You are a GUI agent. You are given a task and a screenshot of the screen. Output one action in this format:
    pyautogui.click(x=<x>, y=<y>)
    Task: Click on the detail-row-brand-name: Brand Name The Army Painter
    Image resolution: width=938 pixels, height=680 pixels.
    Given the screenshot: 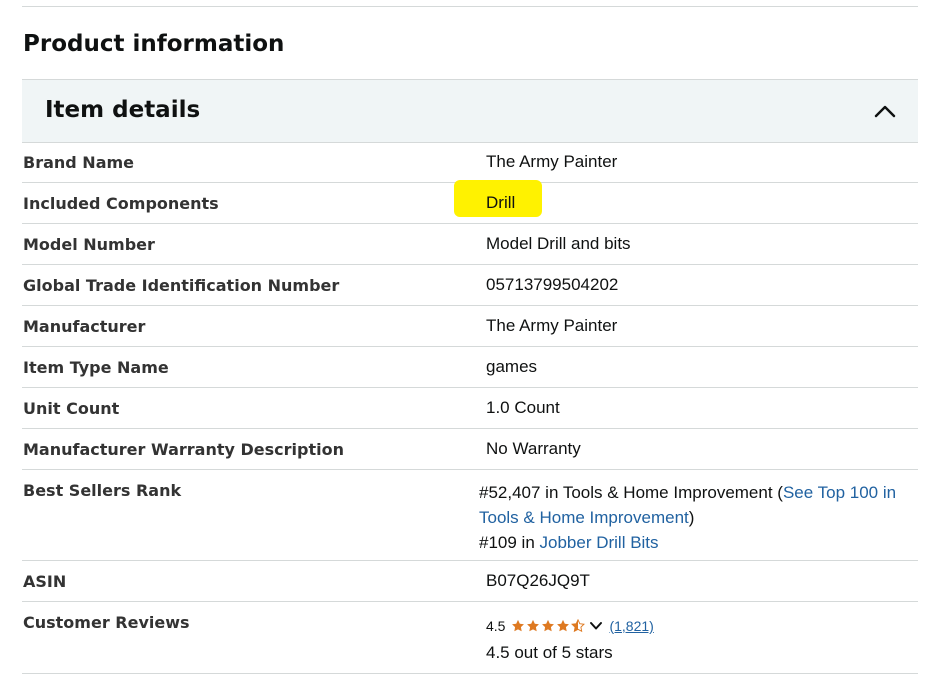 What is the action you would take?
    pyautogui.click(x=470, y=162)
    